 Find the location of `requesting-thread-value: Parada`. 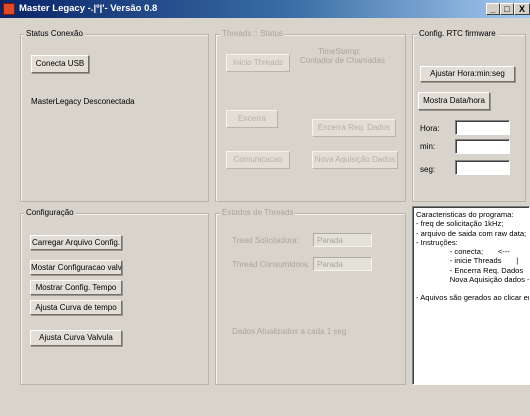

requesting-thread-value: Parada is located at coordinates (342, 240).